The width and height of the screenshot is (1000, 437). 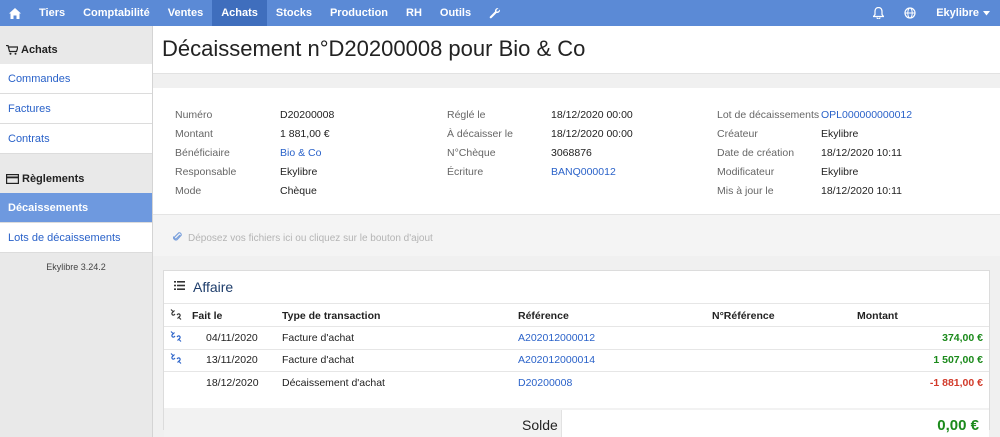 What do you see at coordinates (471, 152) in the screenshot?
I see `field-label: N°Chèque` at bounding box center [471, 152].